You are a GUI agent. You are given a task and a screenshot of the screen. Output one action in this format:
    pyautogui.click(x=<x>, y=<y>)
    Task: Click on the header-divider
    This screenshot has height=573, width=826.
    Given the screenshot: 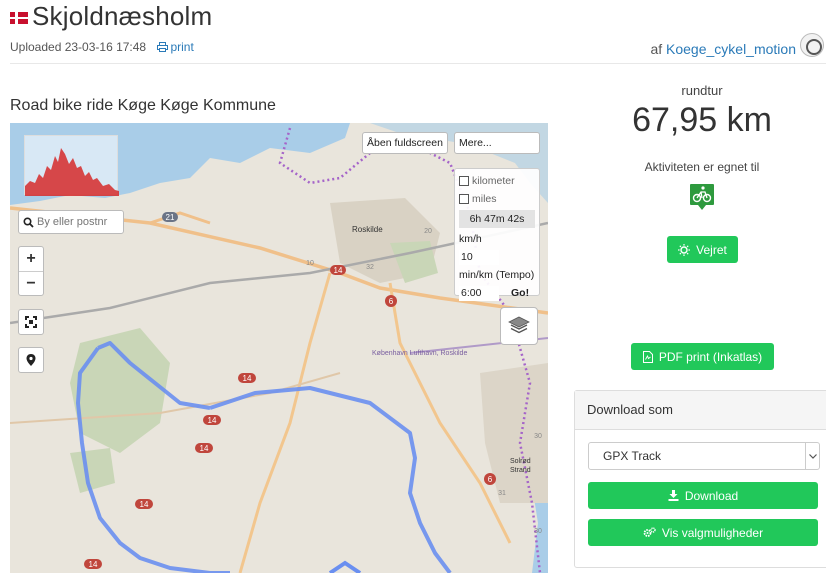 What is the action you would take?
    pyautogui.click(x=418, y=63)
    